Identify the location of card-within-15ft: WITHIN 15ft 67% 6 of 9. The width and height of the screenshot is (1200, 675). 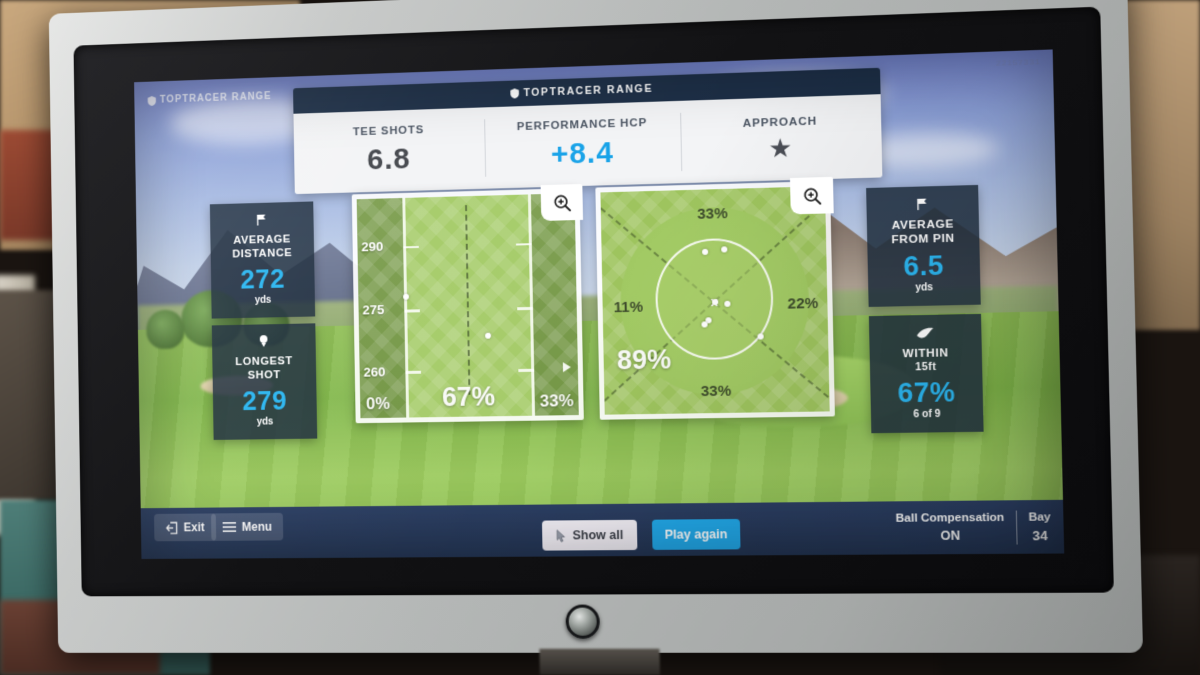
(926, 373).